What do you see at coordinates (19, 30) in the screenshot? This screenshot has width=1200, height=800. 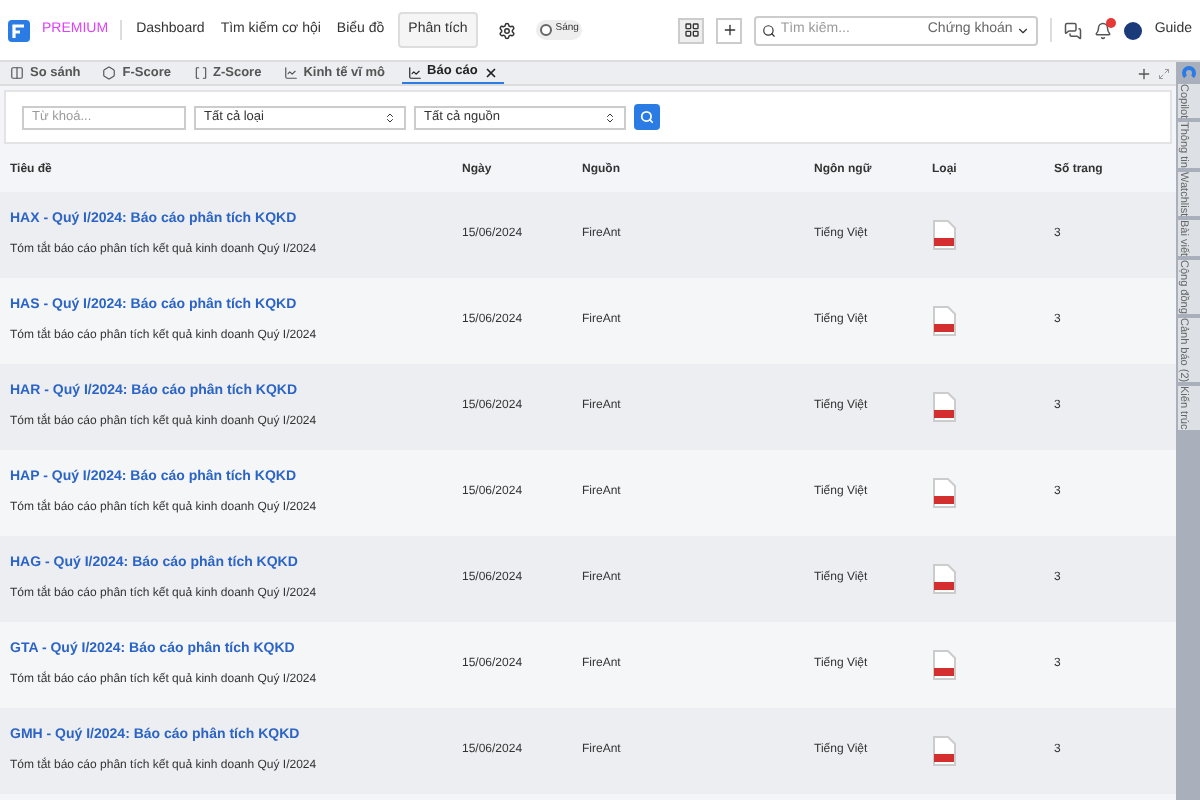 I see `logo-icon` at bounding box center [19, 30].